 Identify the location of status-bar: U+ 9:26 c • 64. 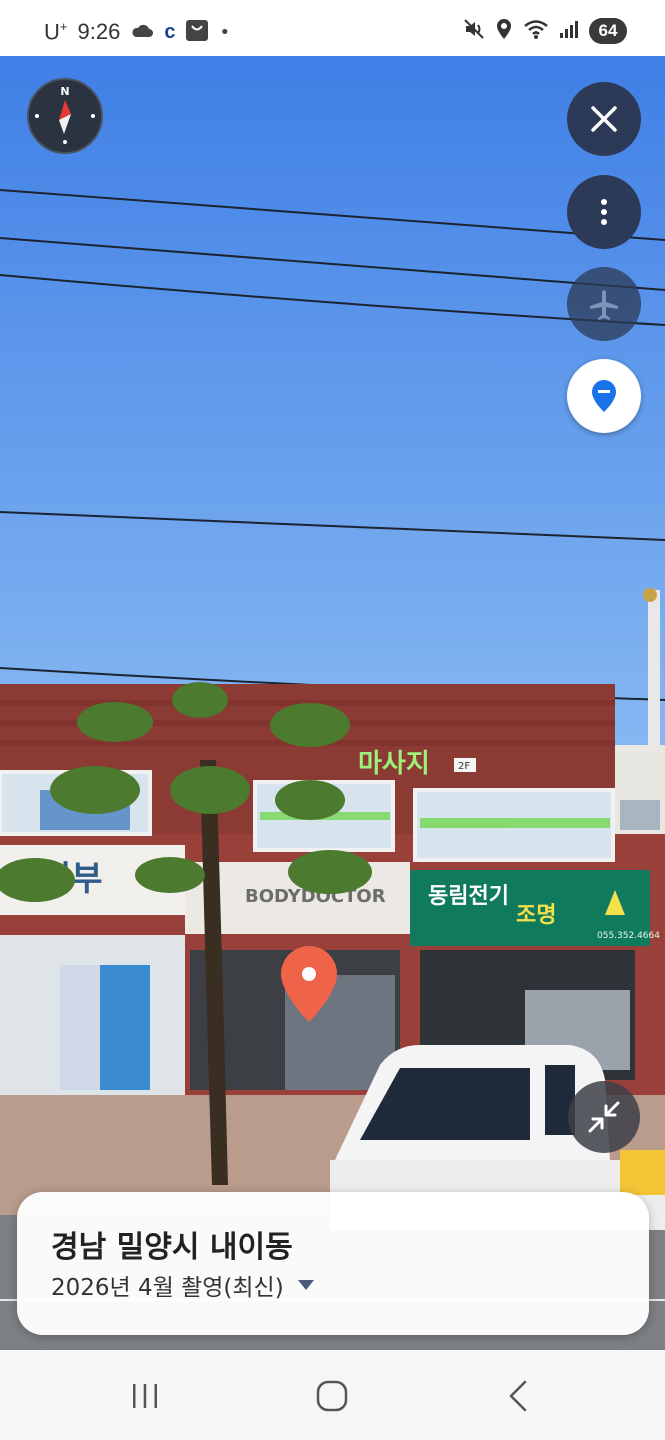
(332, 28).